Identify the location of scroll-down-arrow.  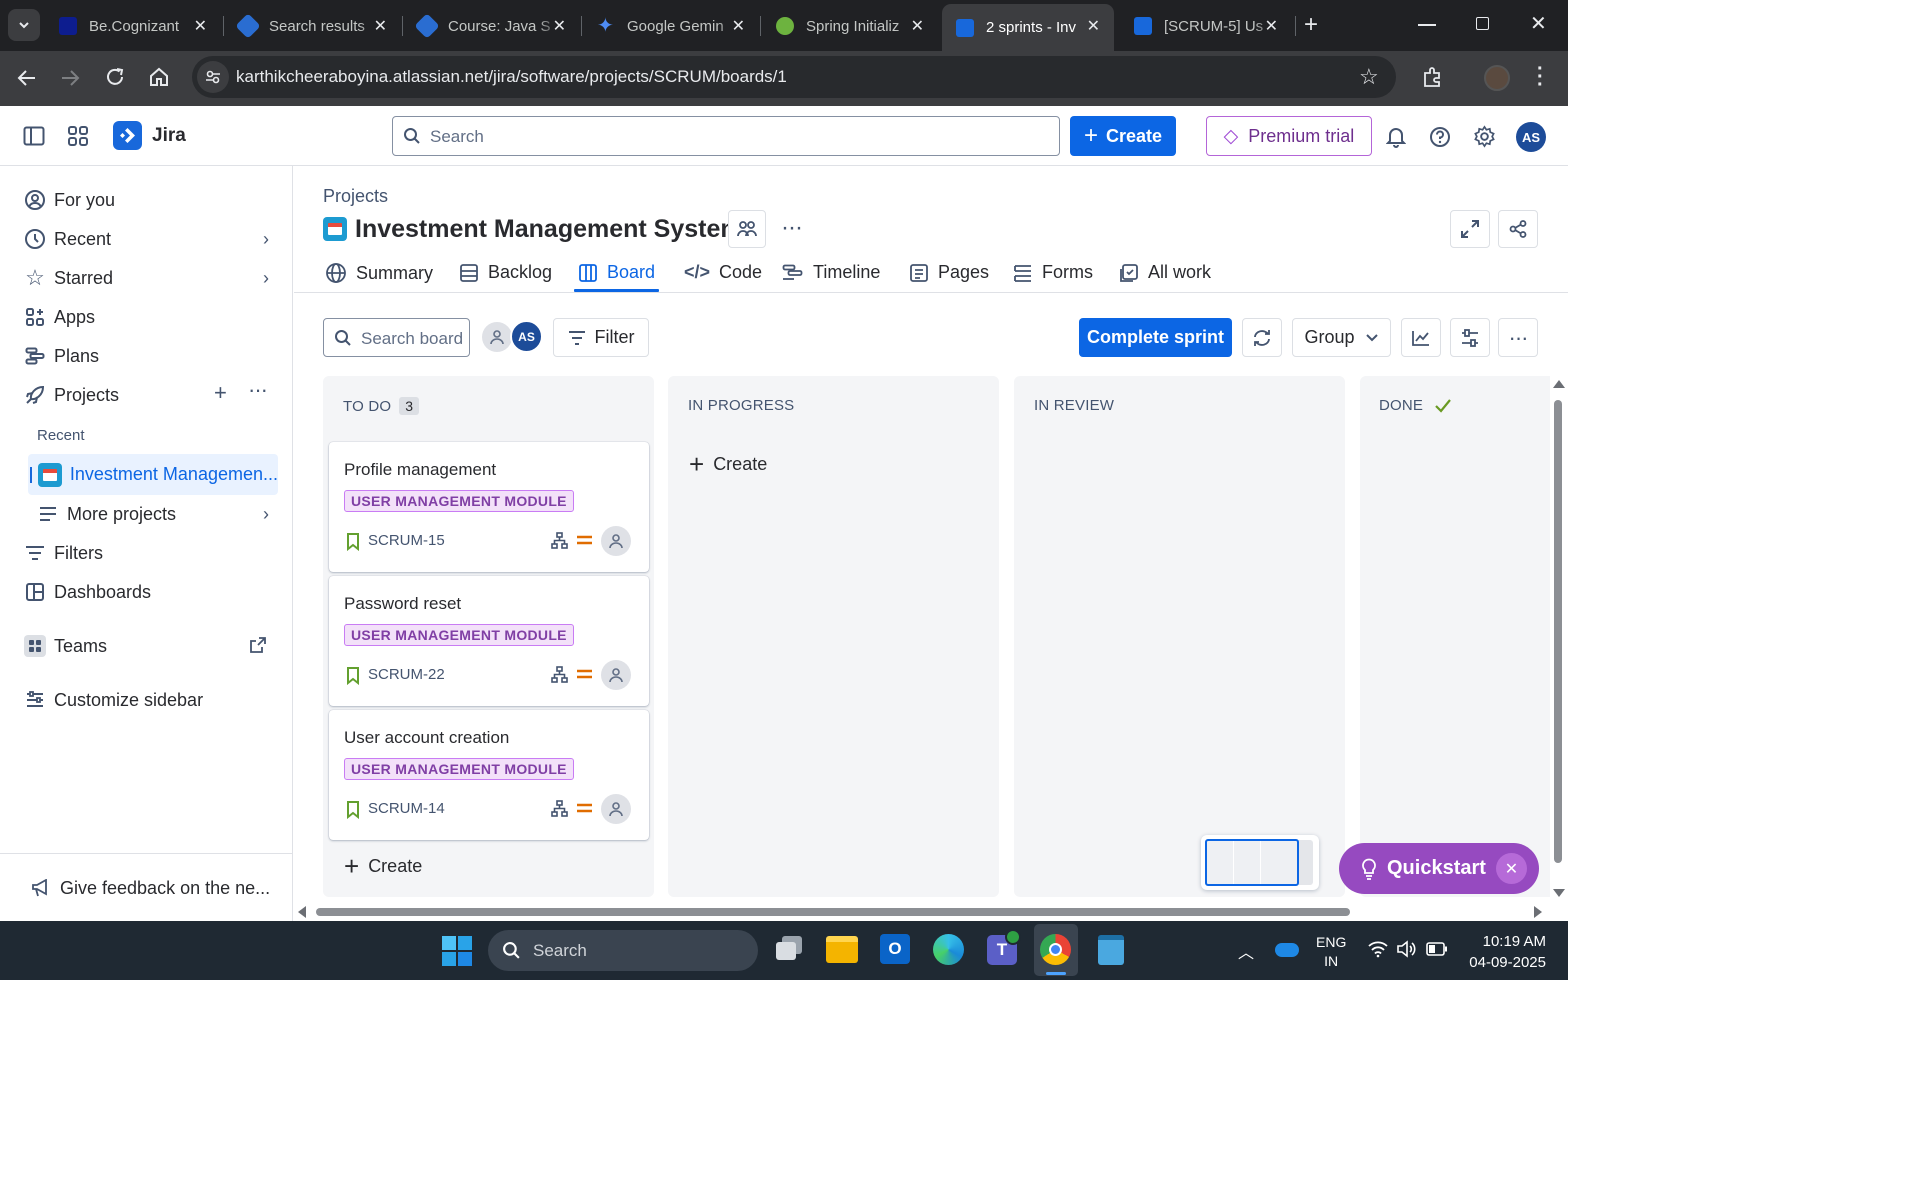
(1559, 893).